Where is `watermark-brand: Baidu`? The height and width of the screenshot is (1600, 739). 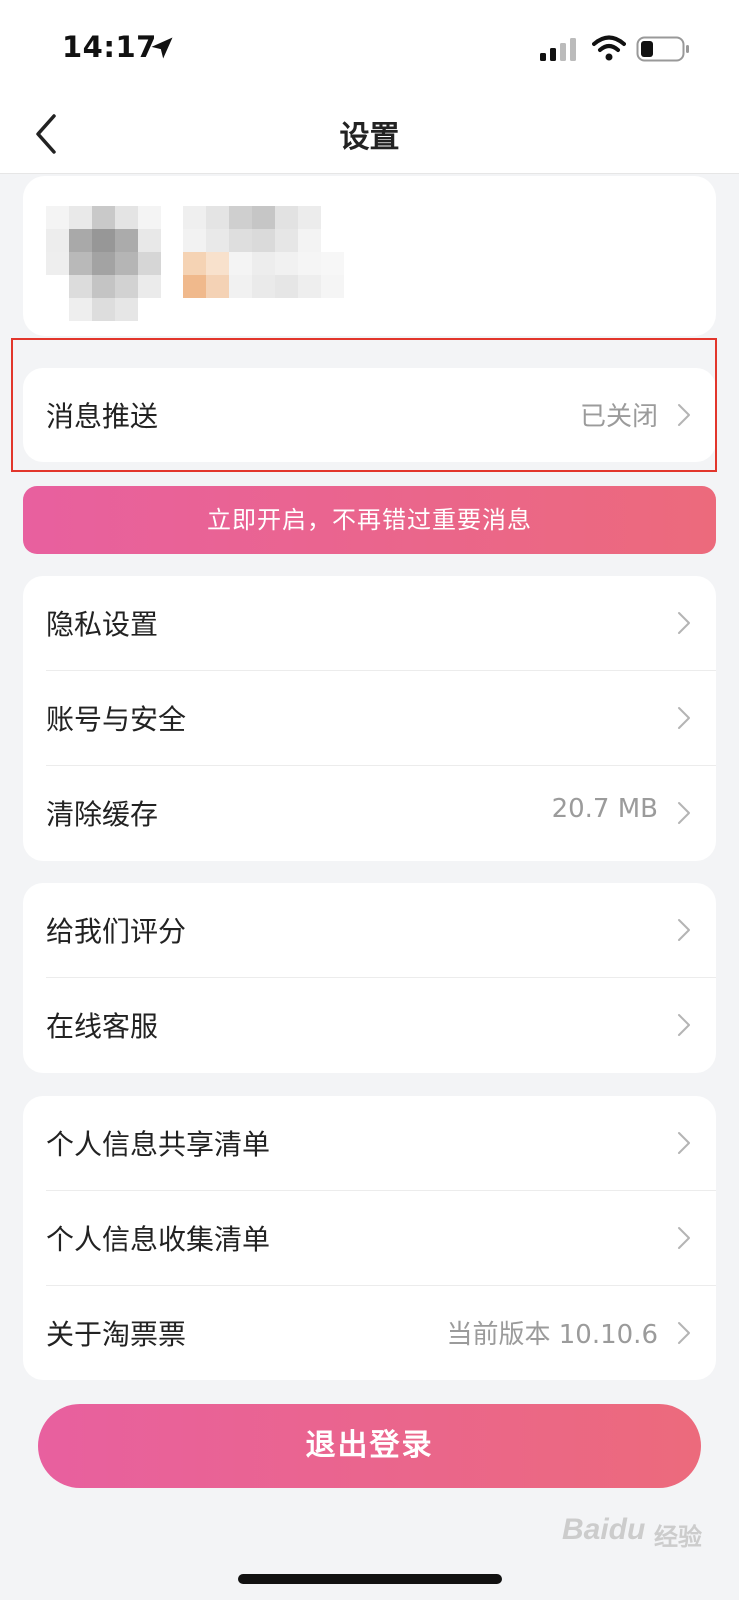 watermark-brand: Baidu is located at coordinates (604, 1529).